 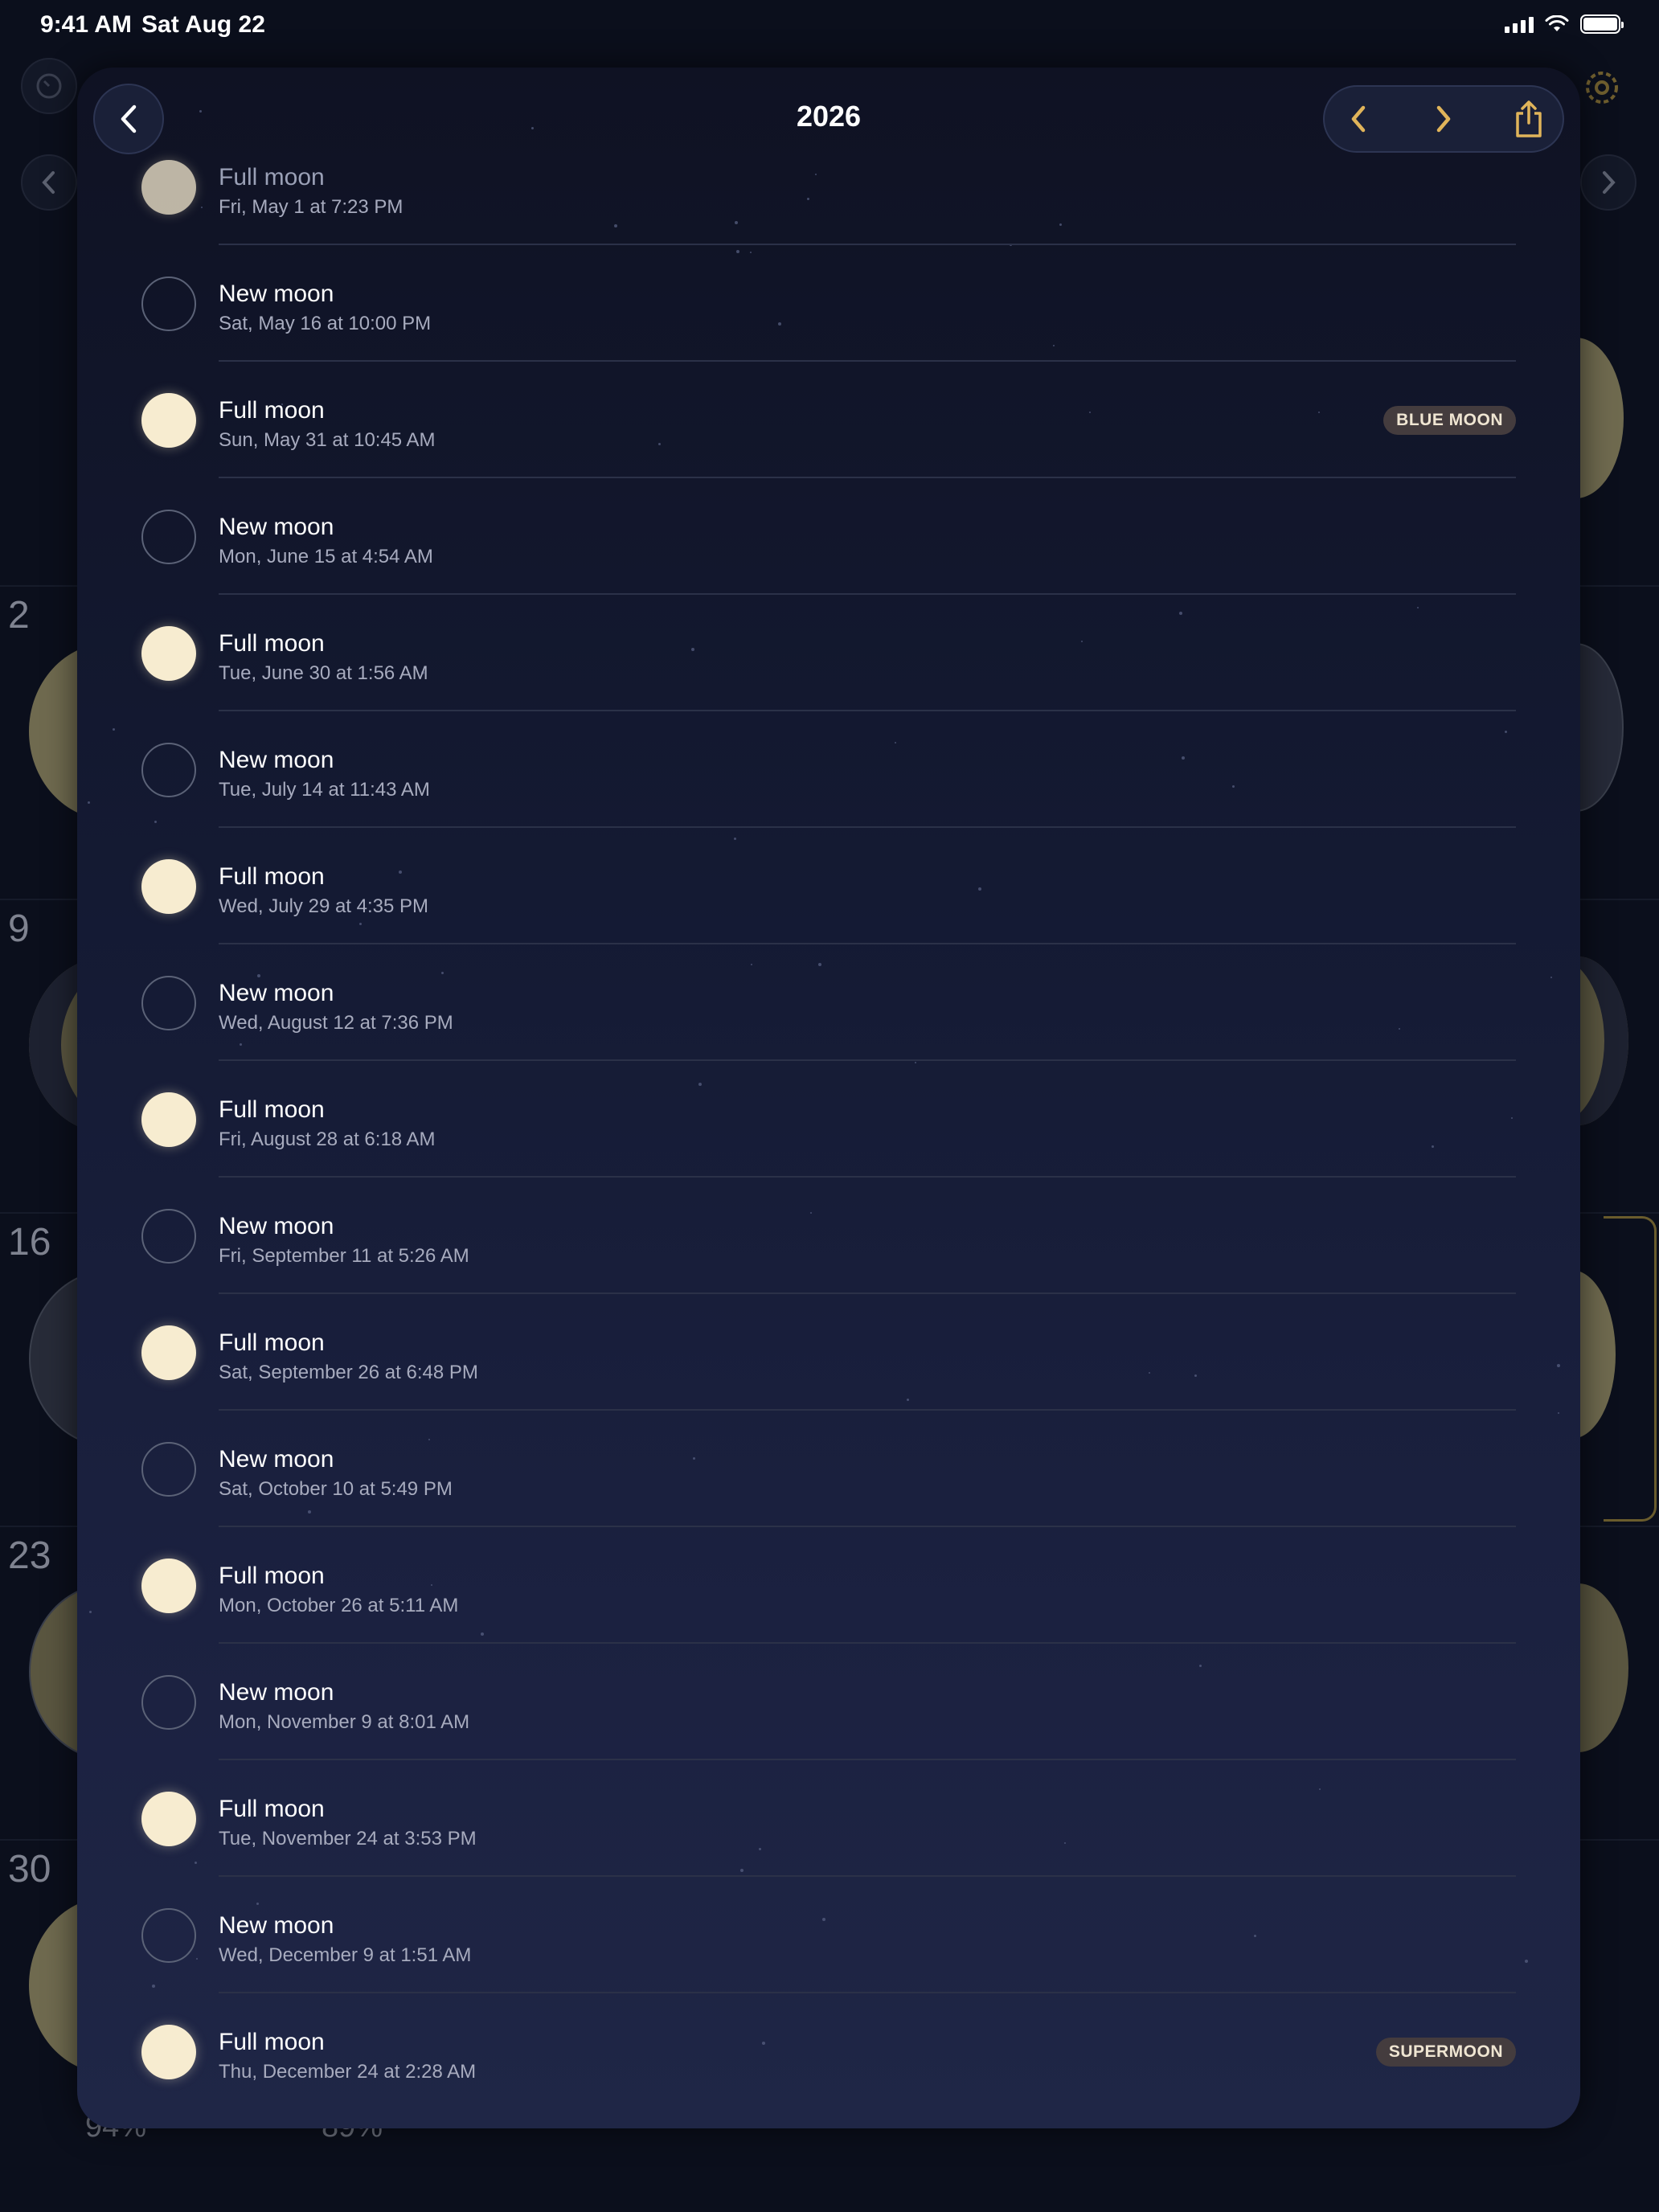 I want to click on moon-event-row: New moon Wed, August 12 at 7:36 PM, so click(x=828, y=1002).